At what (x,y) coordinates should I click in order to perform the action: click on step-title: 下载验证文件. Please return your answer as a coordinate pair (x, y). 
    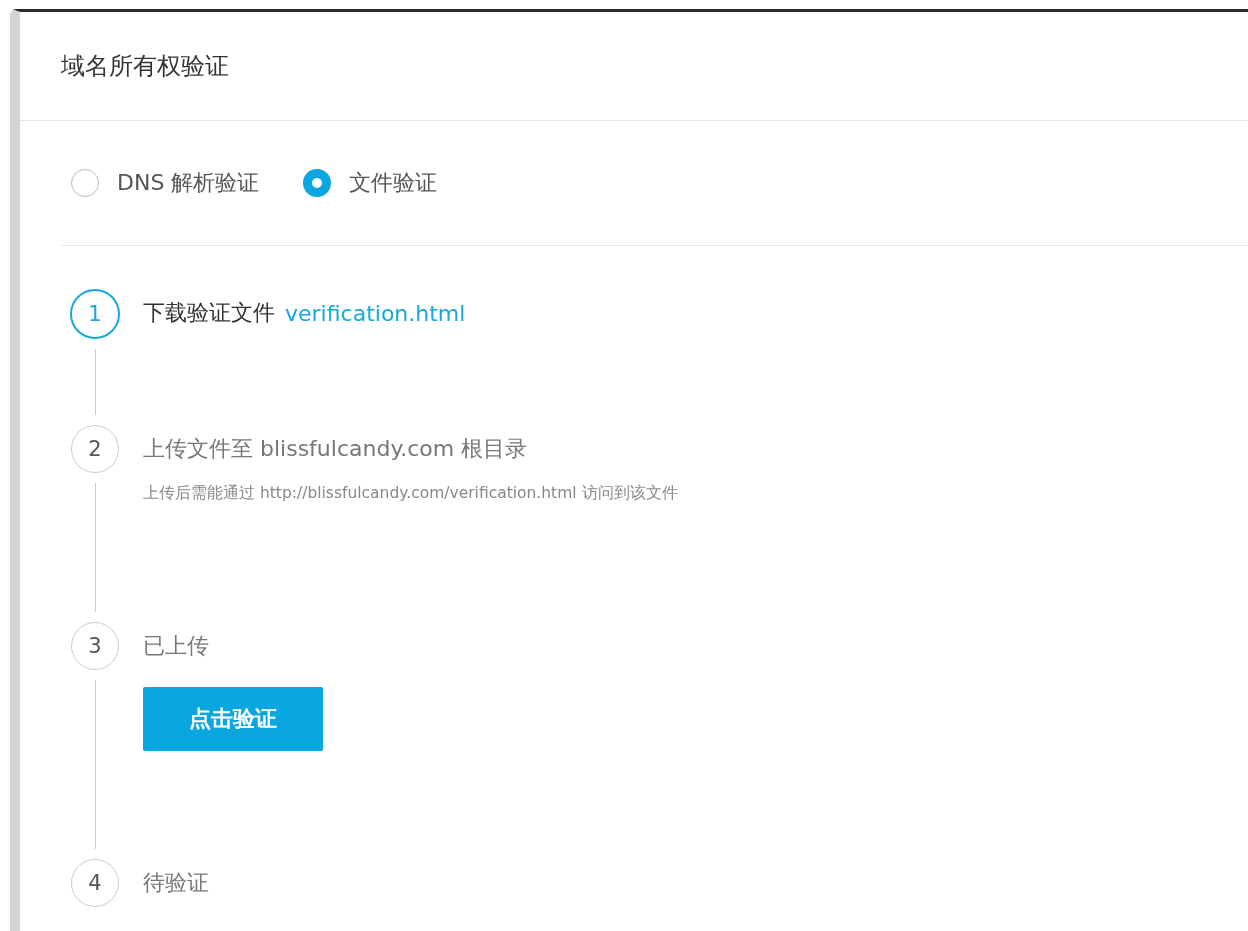
    Looking at the image, I should click on (209, 313).